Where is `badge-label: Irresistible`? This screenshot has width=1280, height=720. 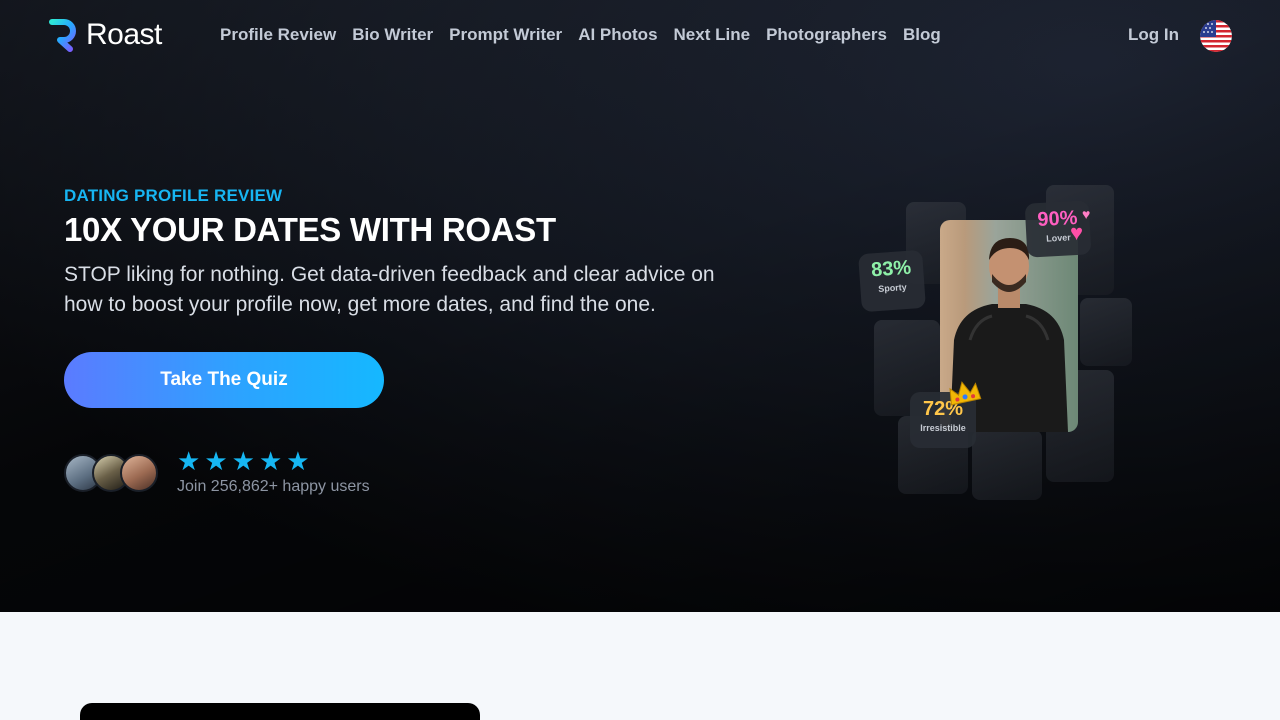 badge-label: Irresistible is located at coordinates (943, 428).